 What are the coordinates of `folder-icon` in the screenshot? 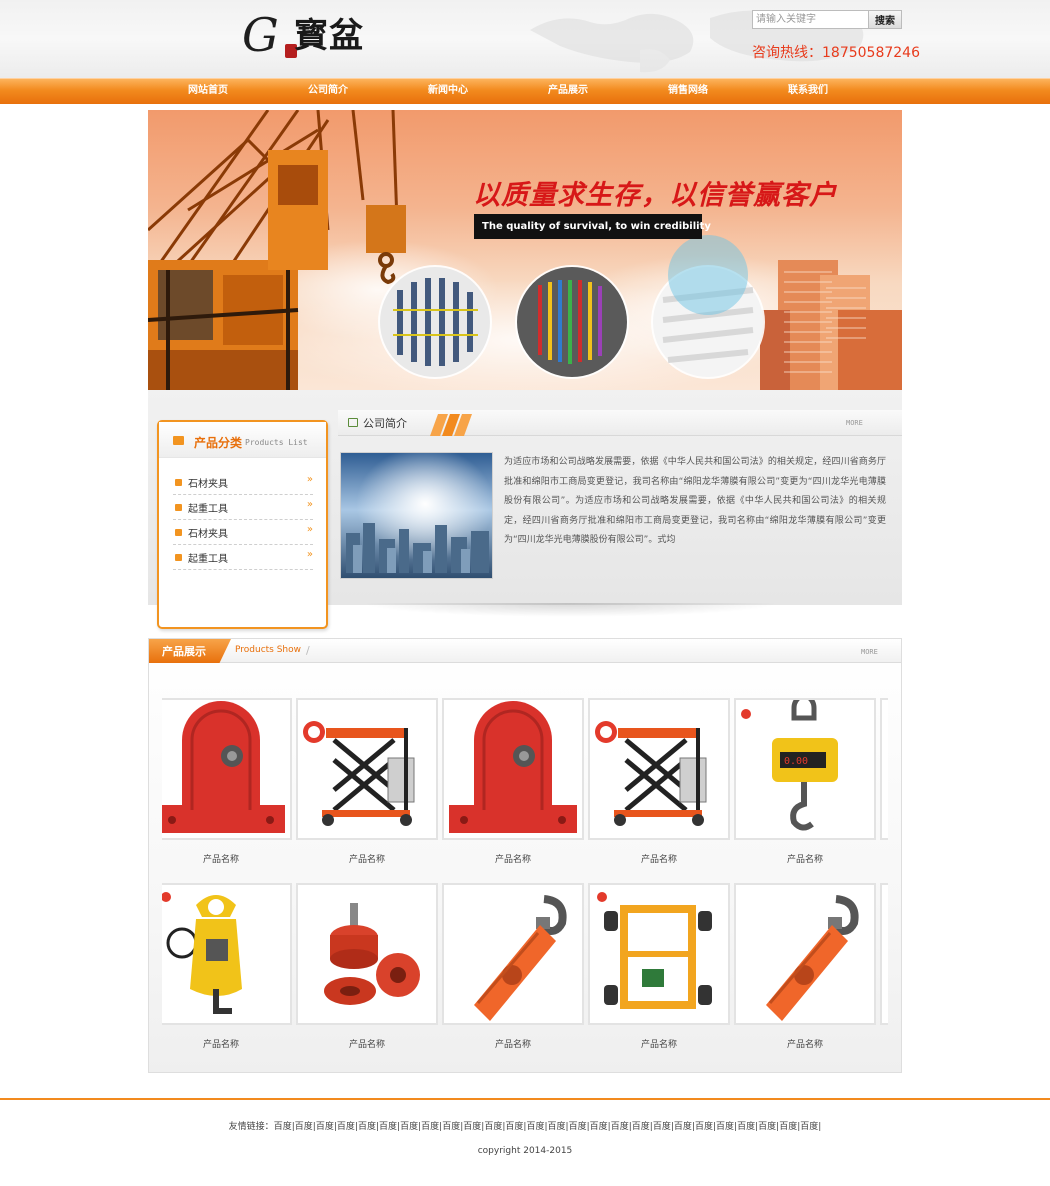 It's located at (178, 440).